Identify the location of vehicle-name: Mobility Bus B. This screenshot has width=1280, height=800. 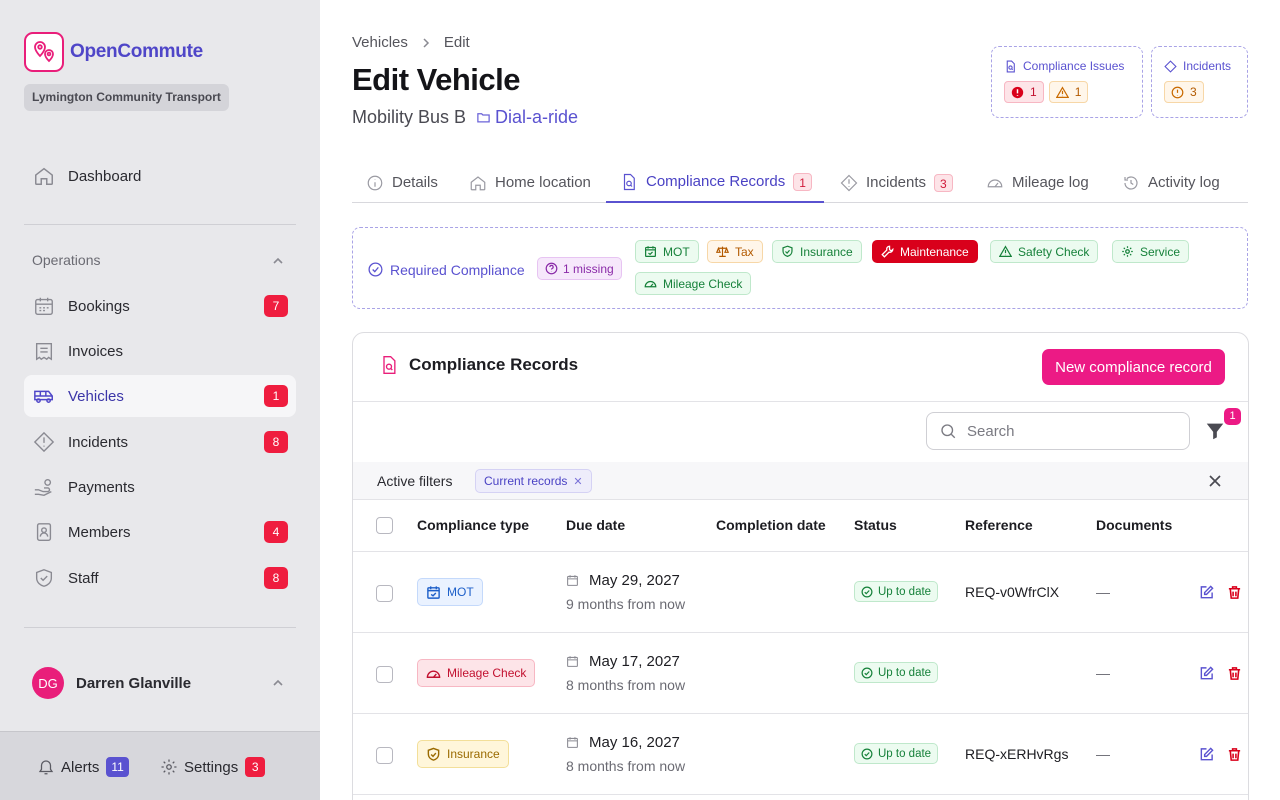
(409, 117).